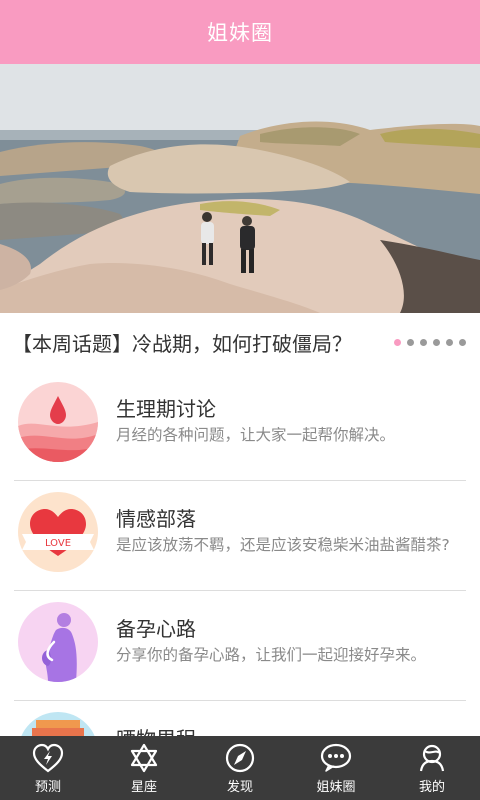  I want to click on droplet-icon, so click(58, 422).